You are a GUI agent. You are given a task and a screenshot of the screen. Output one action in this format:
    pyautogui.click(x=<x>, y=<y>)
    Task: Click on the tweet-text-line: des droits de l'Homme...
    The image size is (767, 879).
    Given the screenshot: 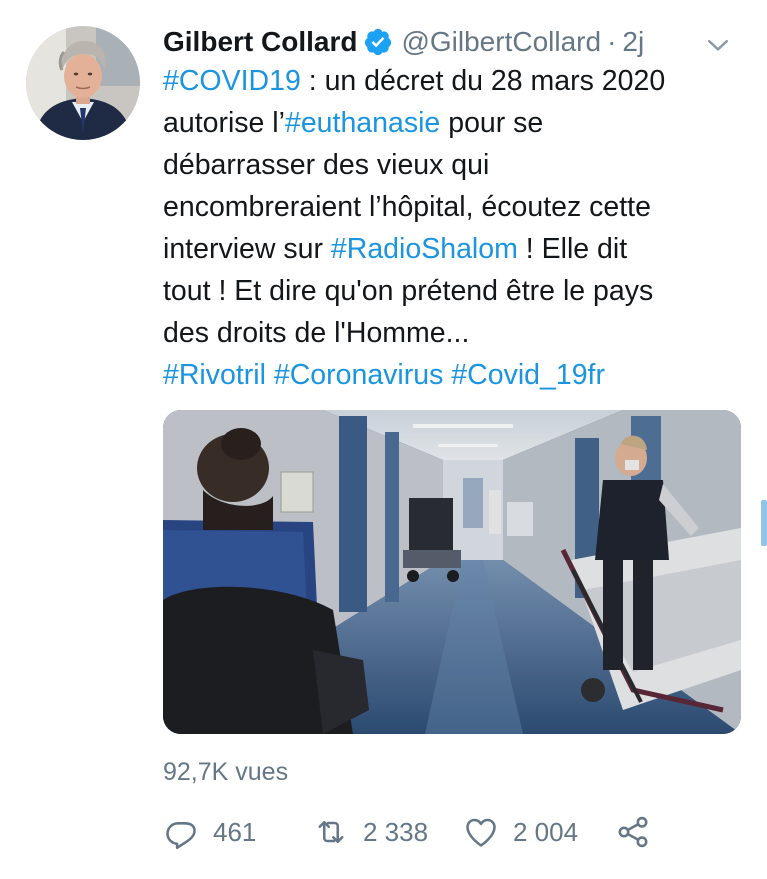 What is the action you would take?
    pyautogui.click(x=453, y=333)
    